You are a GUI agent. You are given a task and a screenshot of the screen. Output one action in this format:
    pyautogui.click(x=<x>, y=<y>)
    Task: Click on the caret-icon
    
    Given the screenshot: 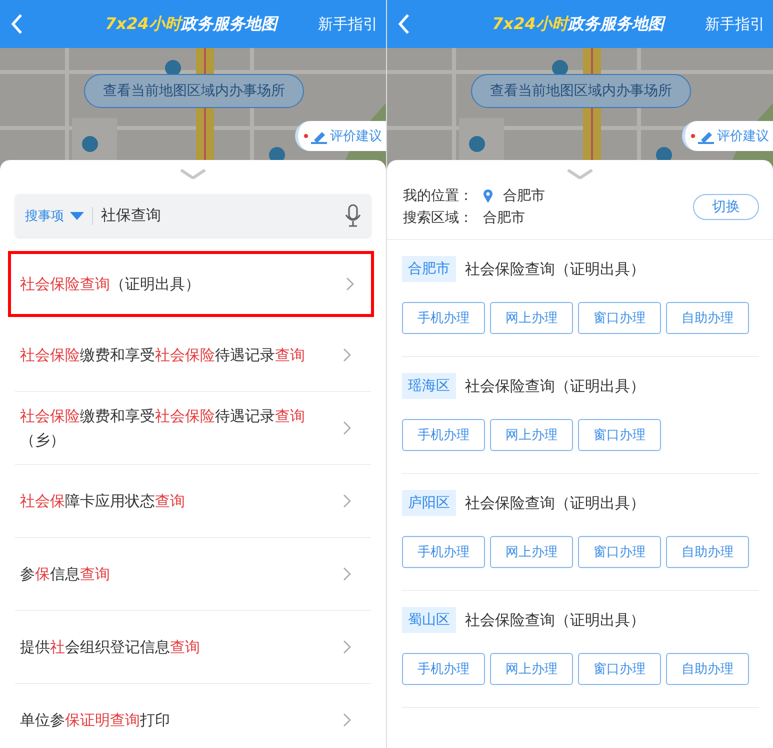 What is the action you would take?
    pyautogui.click(x=77, y=216)
    